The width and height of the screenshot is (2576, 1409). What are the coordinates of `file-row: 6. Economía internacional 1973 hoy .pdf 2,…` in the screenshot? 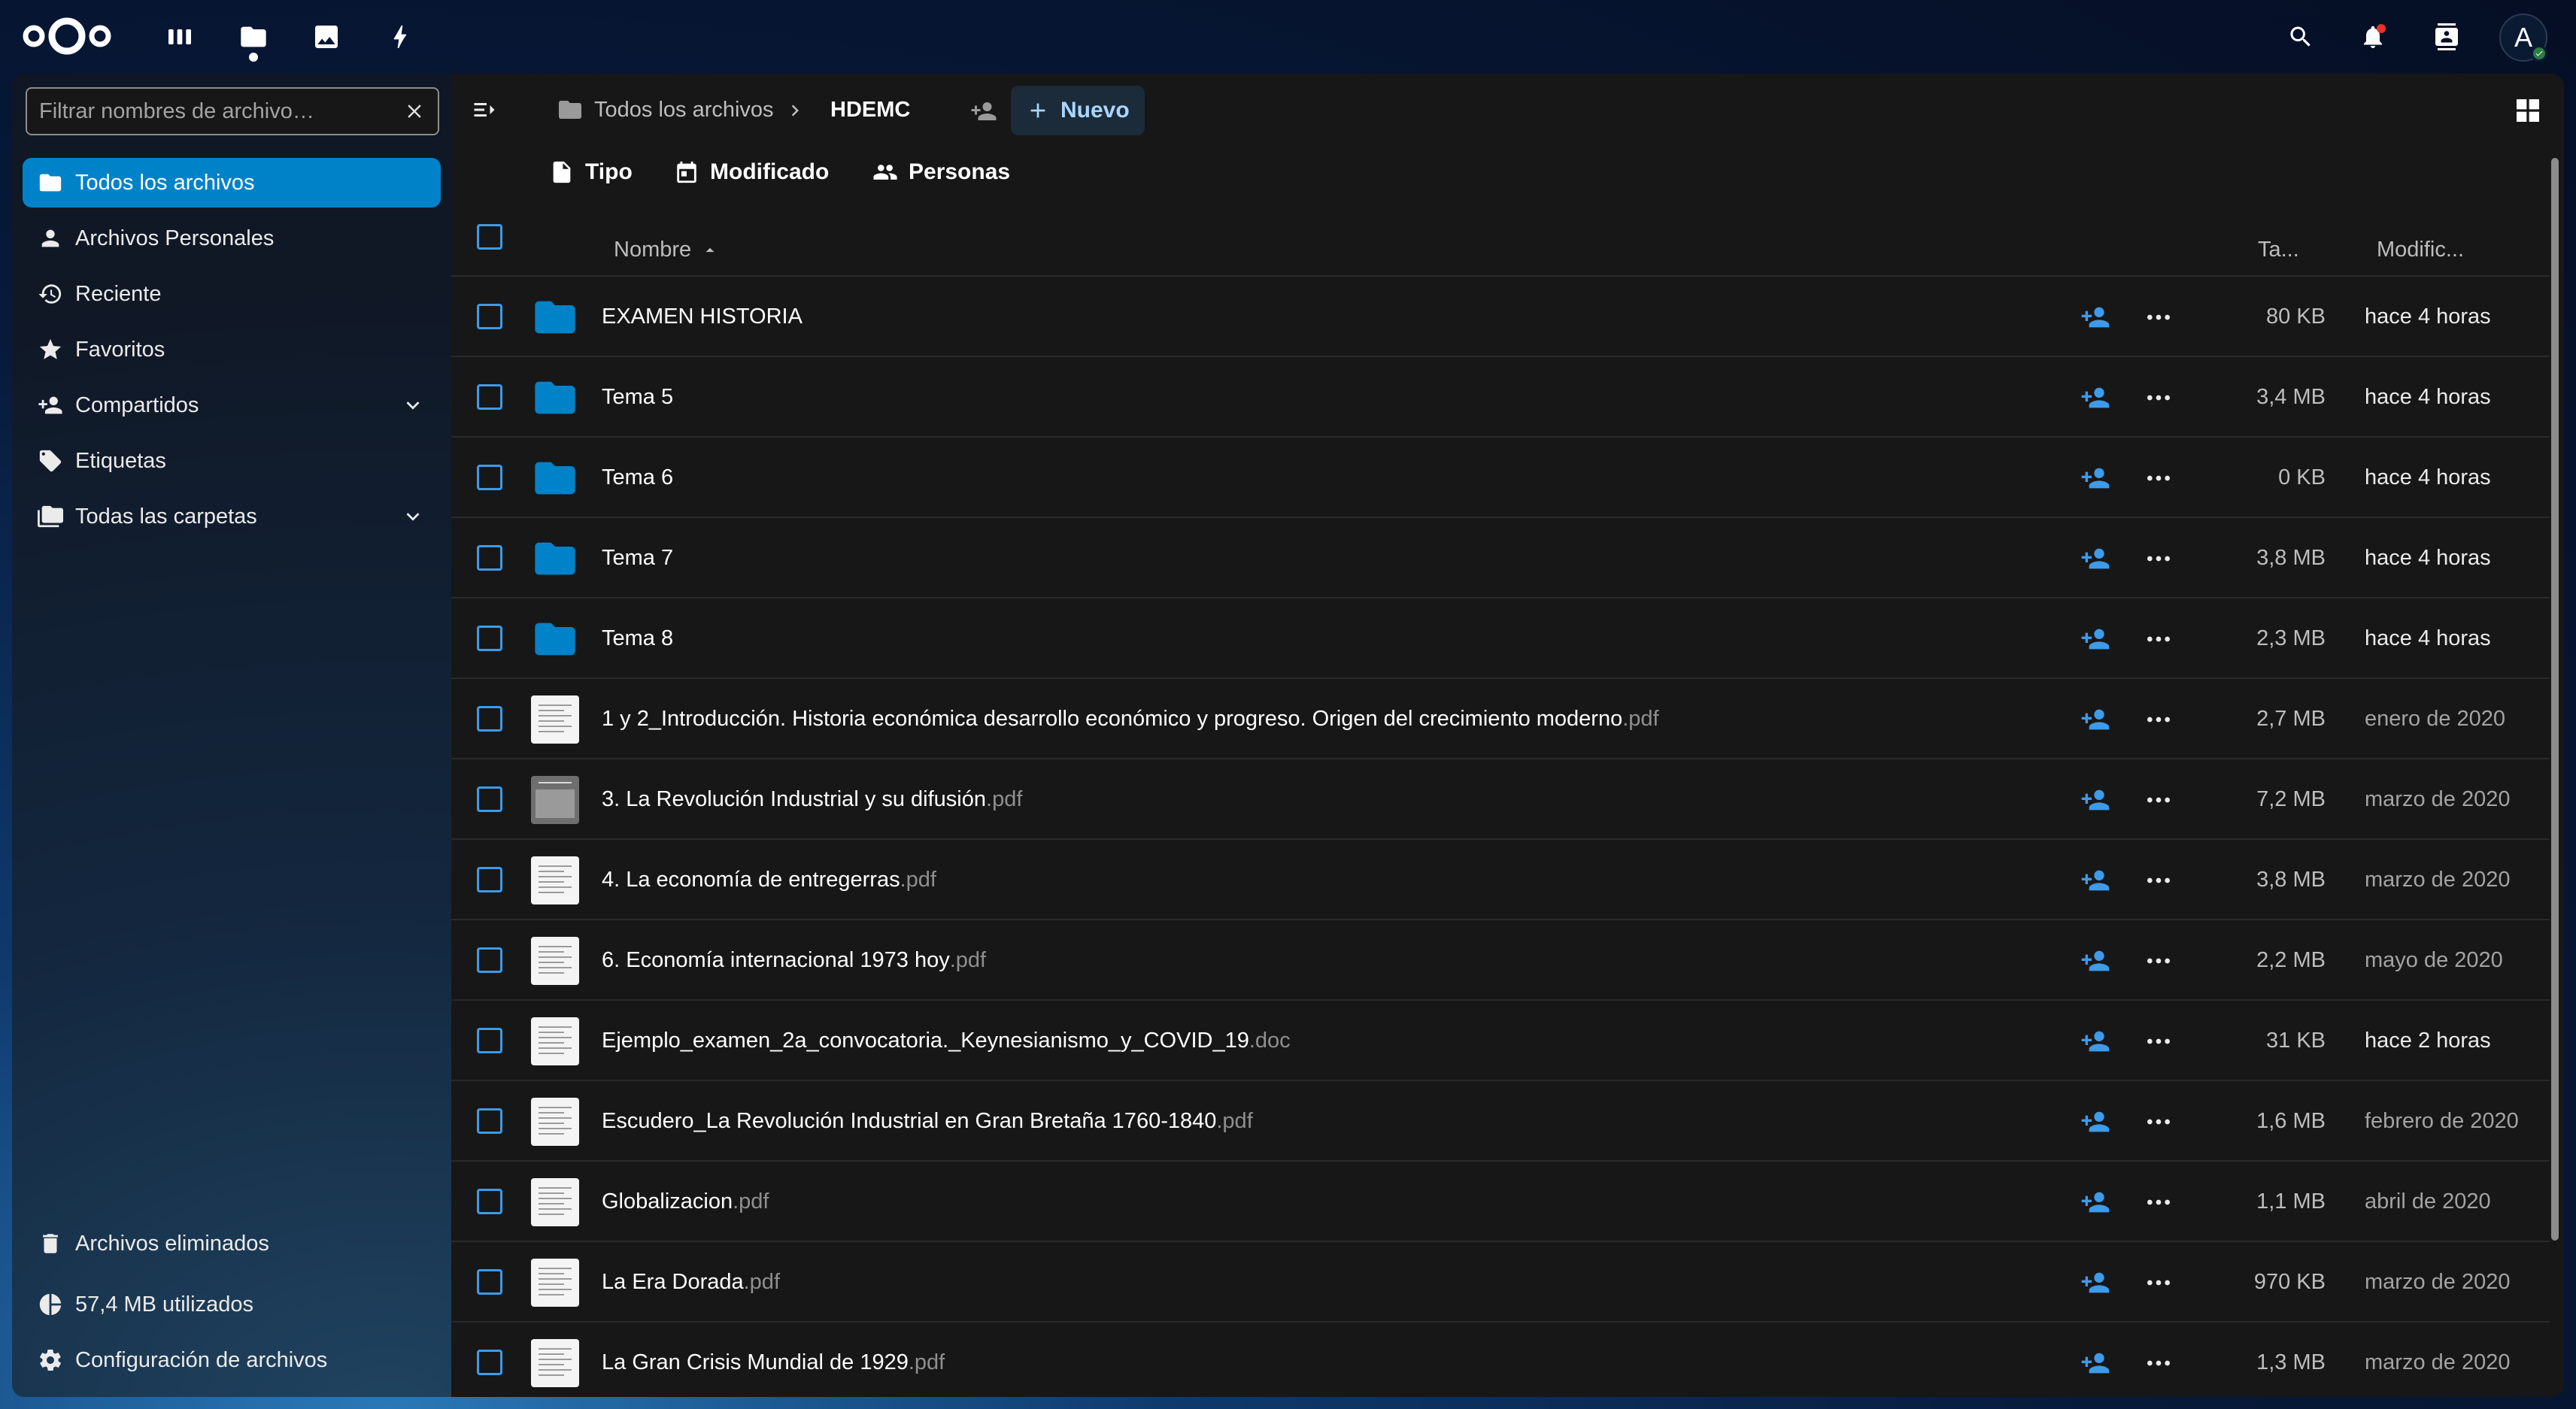 It's located at (1500, 960).